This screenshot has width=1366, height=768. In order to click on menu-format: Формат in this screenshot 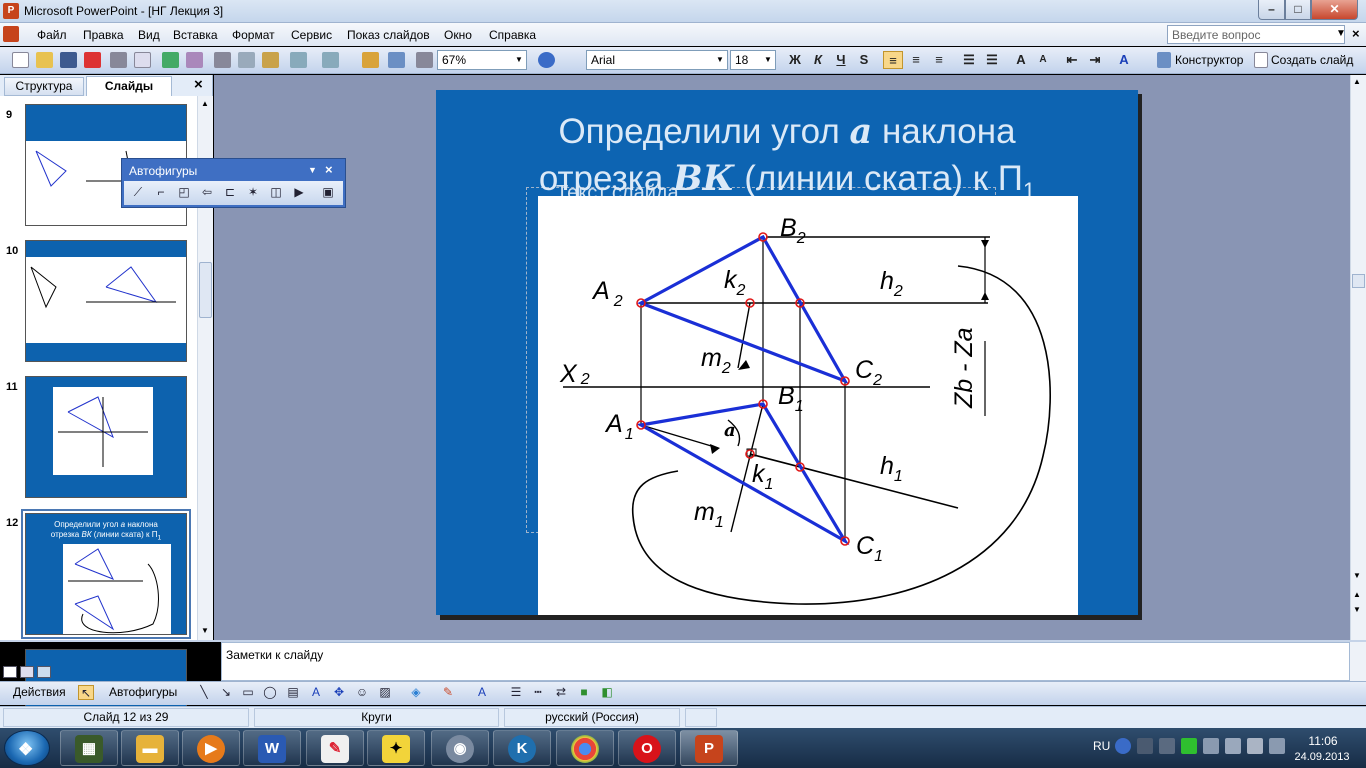, I will do `click(253, 35)`.